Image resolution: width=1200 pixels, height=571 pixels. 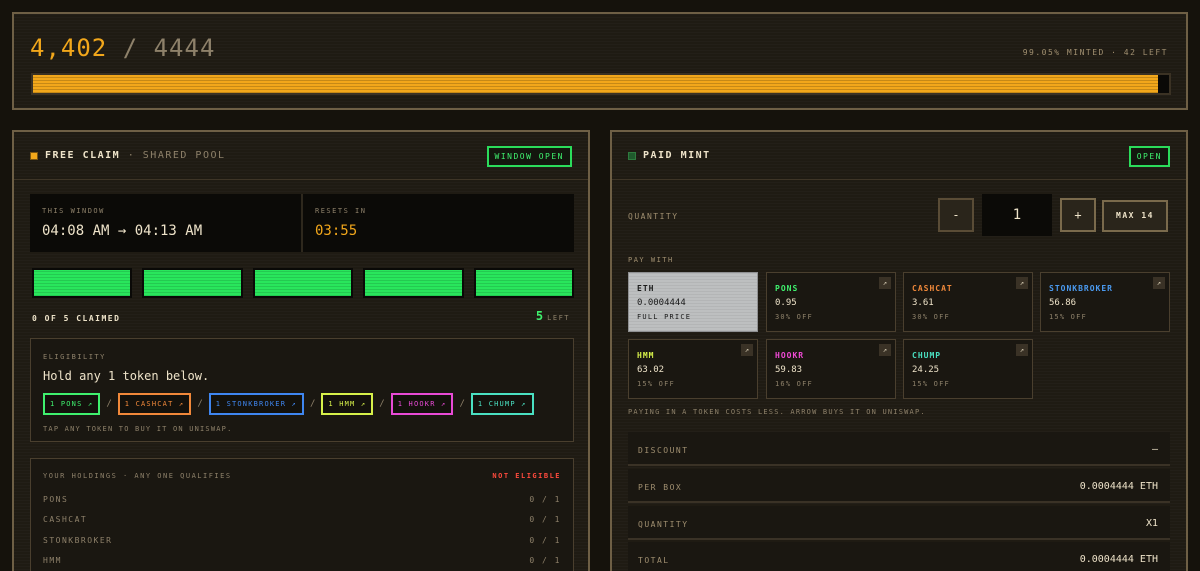 I want to click on pay-option-amount: 59.83, so click(x=789, y=370).